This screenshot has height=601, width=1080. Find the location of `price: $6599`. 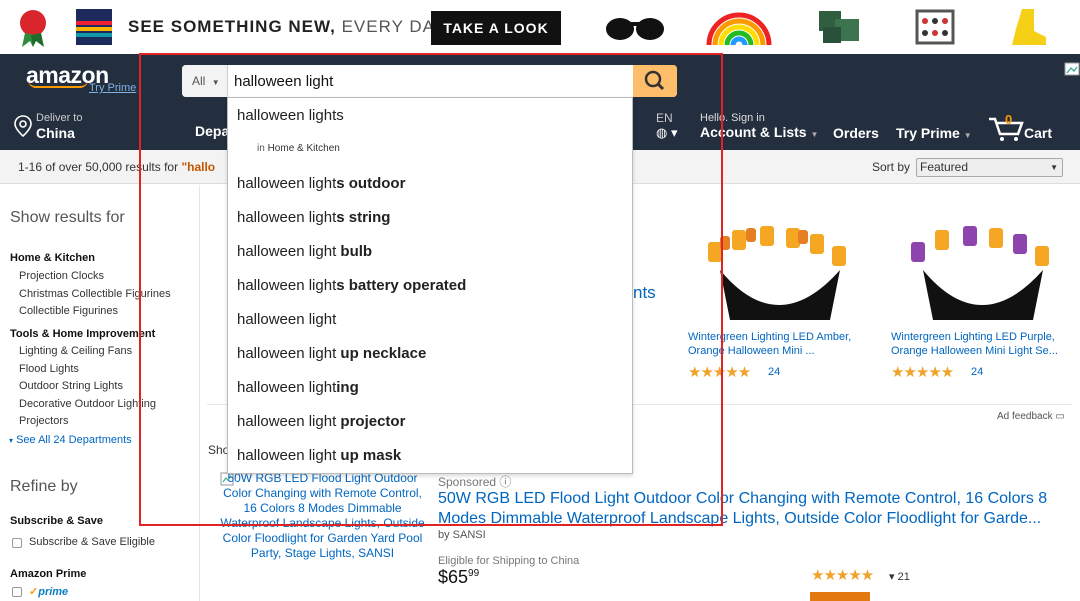

price: $6599 is located at coordinates (458, 577).